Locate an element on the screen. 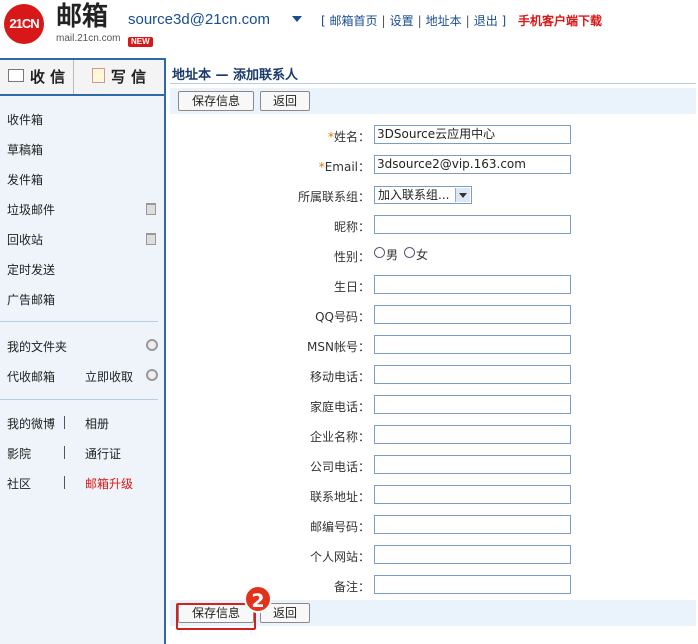 The image size is (698, 644). my-folders: 我的文件夹 is located at coordinates (37, 346).